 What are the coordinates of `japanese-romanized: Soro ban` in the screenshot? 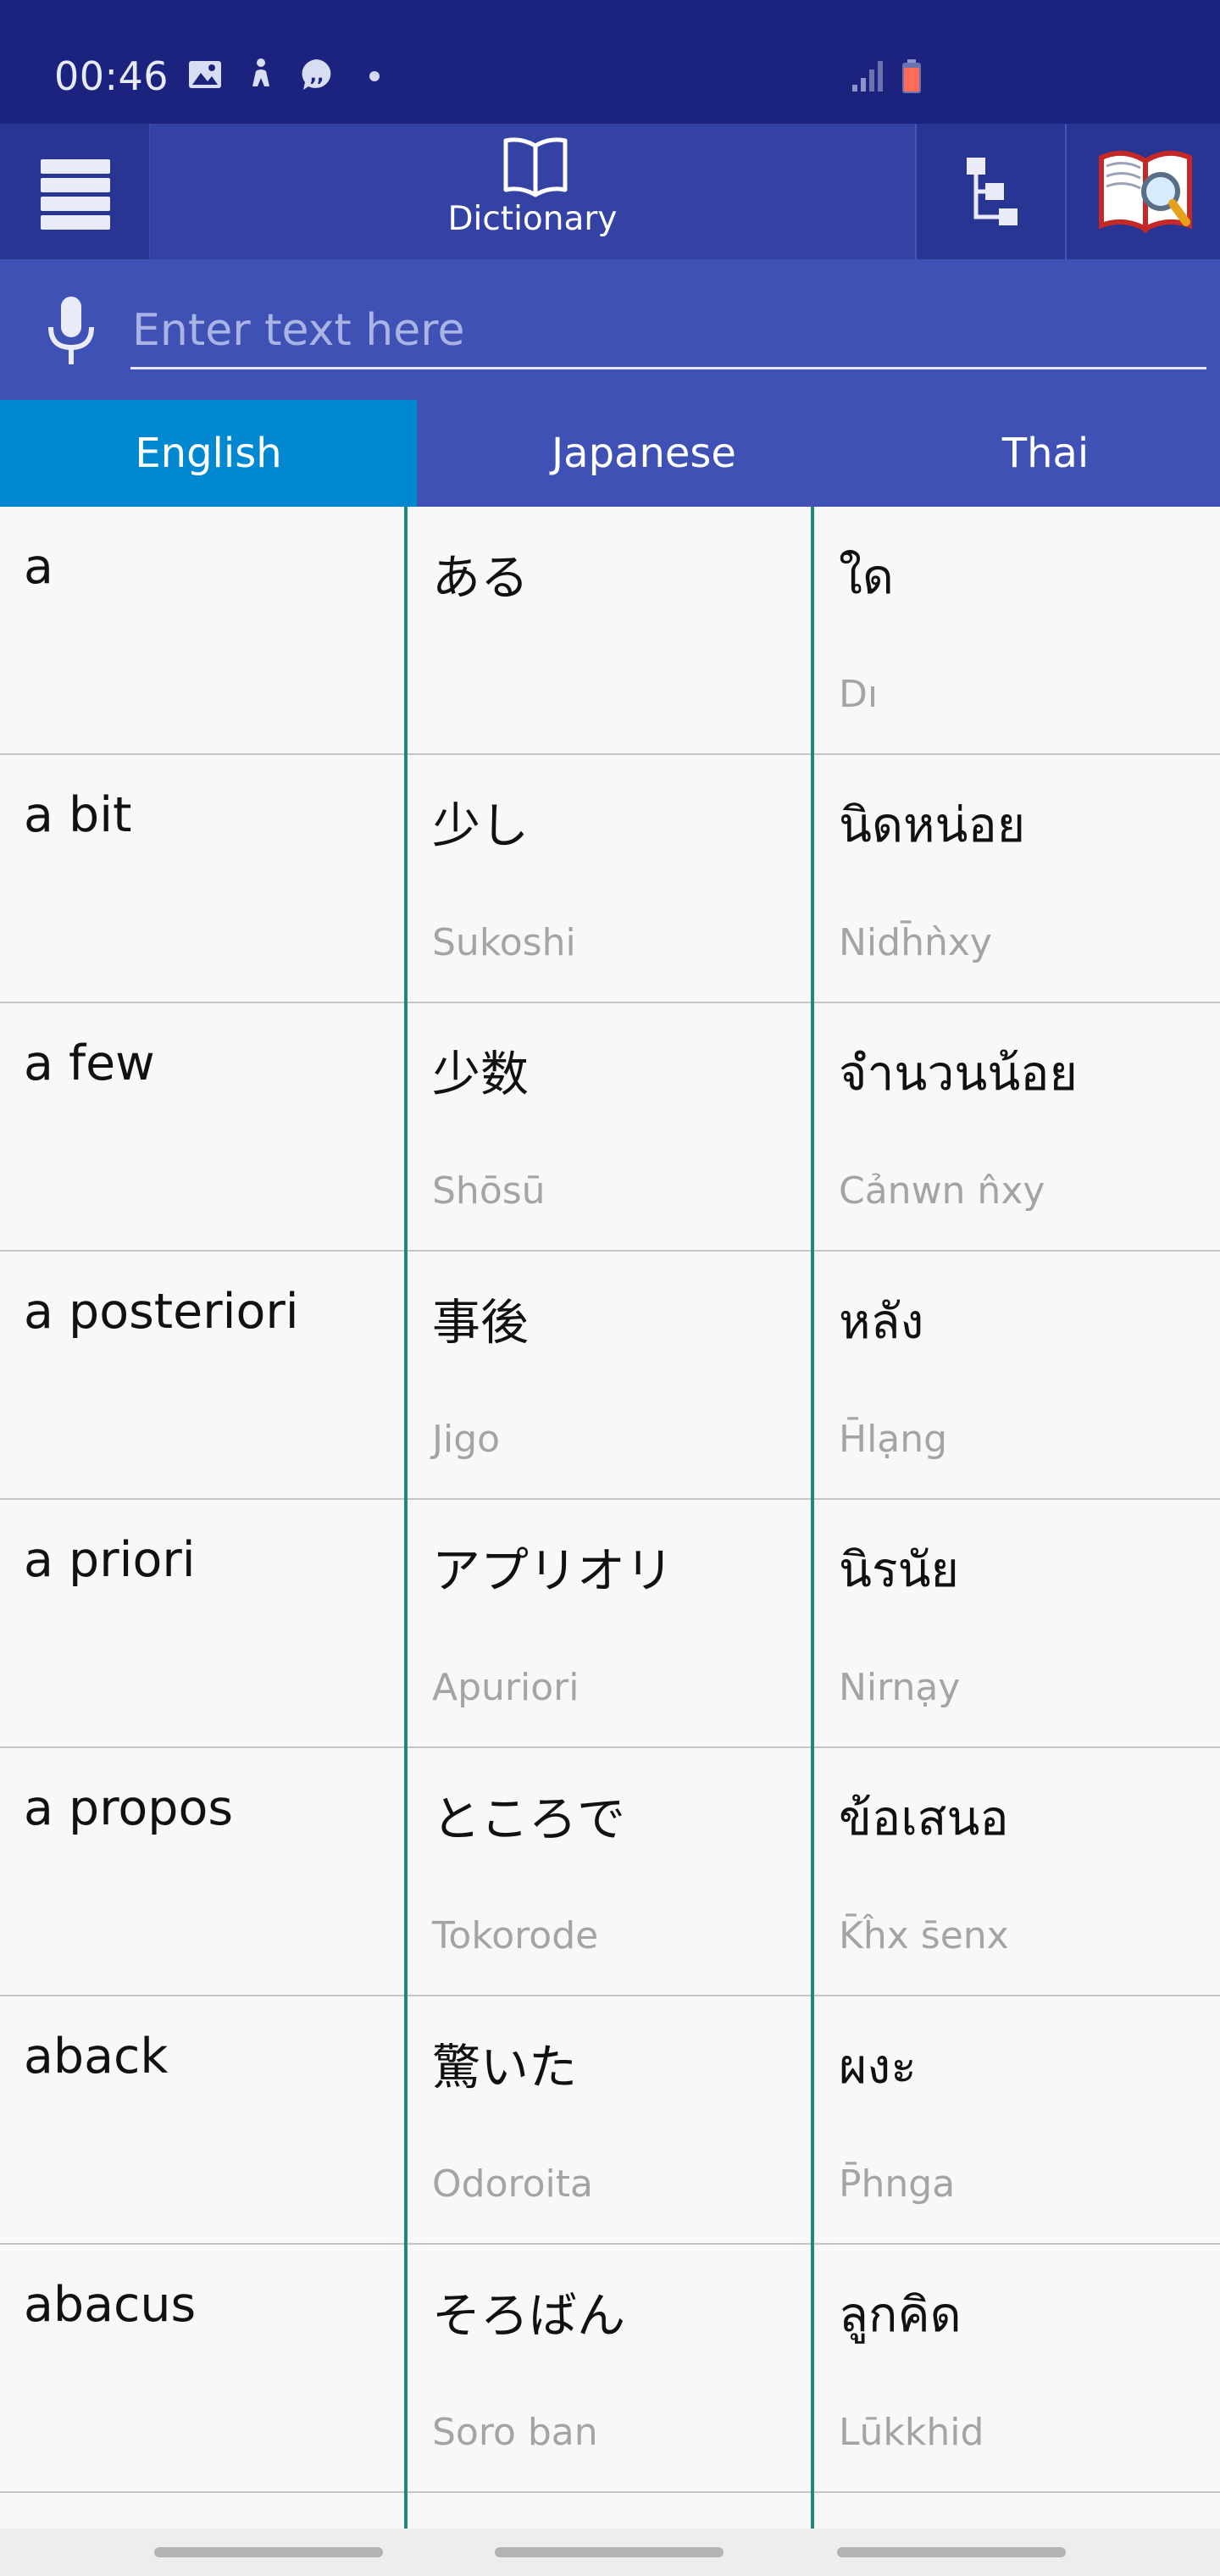 It's located at (515, 2432).